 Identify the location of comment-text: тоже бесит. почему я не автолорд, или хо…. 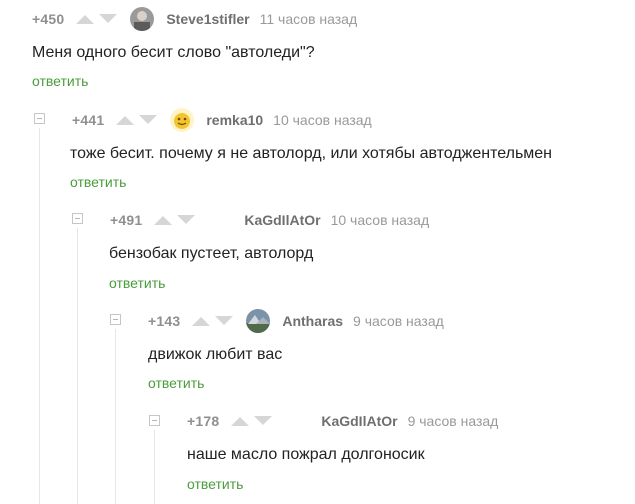
(311, 153).